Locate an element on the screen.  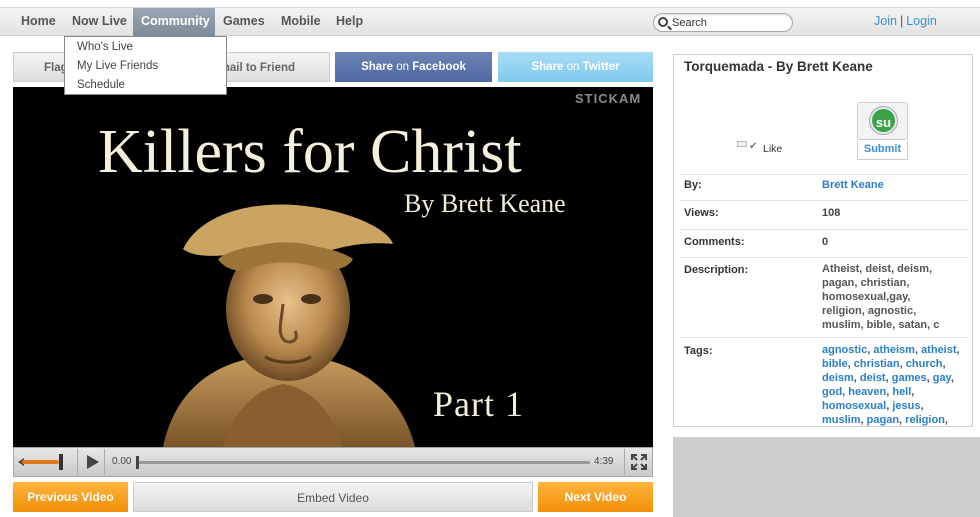
video-title-text: Killers for Christ is located at coordinates (310, 152).